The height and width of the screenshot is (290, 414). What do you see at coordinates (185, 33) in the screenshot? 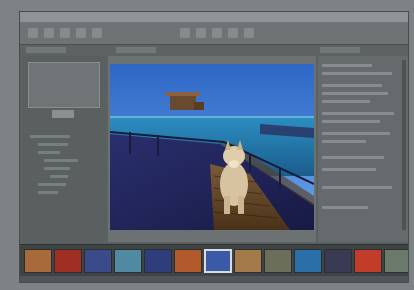
I see `star-icon` at bounding box center [185, 33].